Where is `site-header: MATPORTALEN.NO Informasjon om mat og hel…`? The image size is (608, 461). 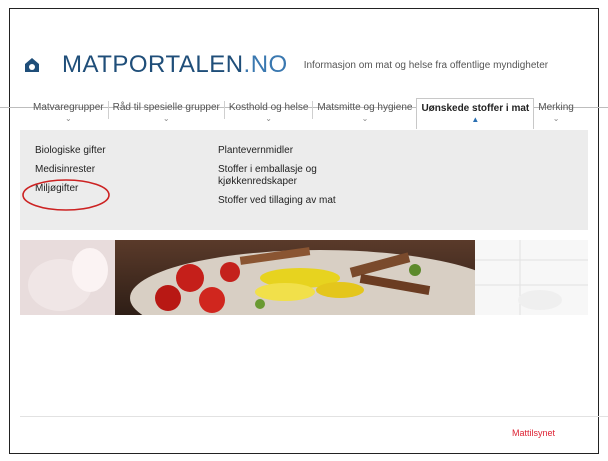
site-header: MATPORTALEN.NO Informasjon om mat og hel… is located at coordinates (286, 65).